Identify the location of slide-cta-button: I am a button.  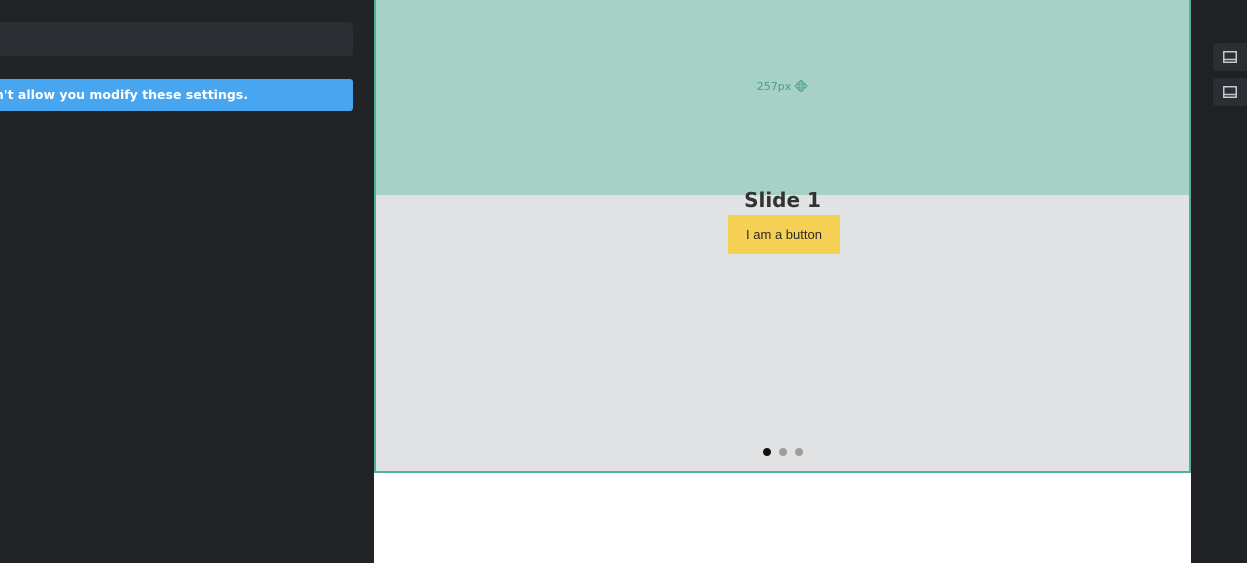
(784, 234).